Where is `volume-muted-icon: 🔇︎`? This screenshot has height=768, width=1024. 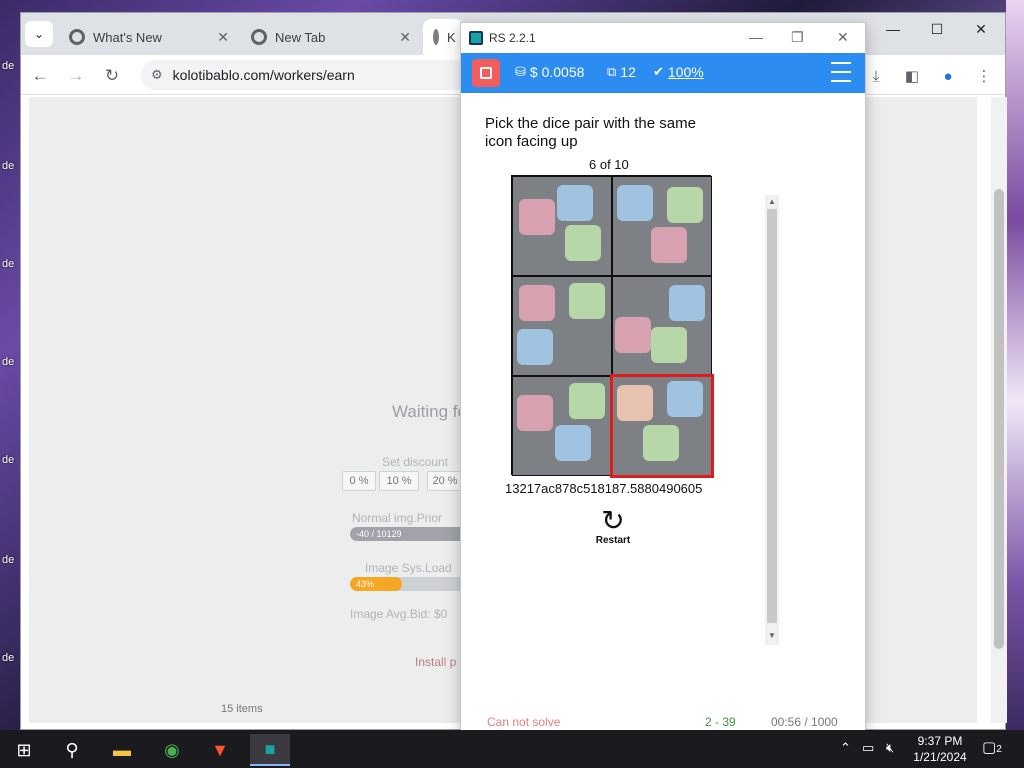 volume-muted-icon: 🔇︎ is located at coordinates (890, 748).